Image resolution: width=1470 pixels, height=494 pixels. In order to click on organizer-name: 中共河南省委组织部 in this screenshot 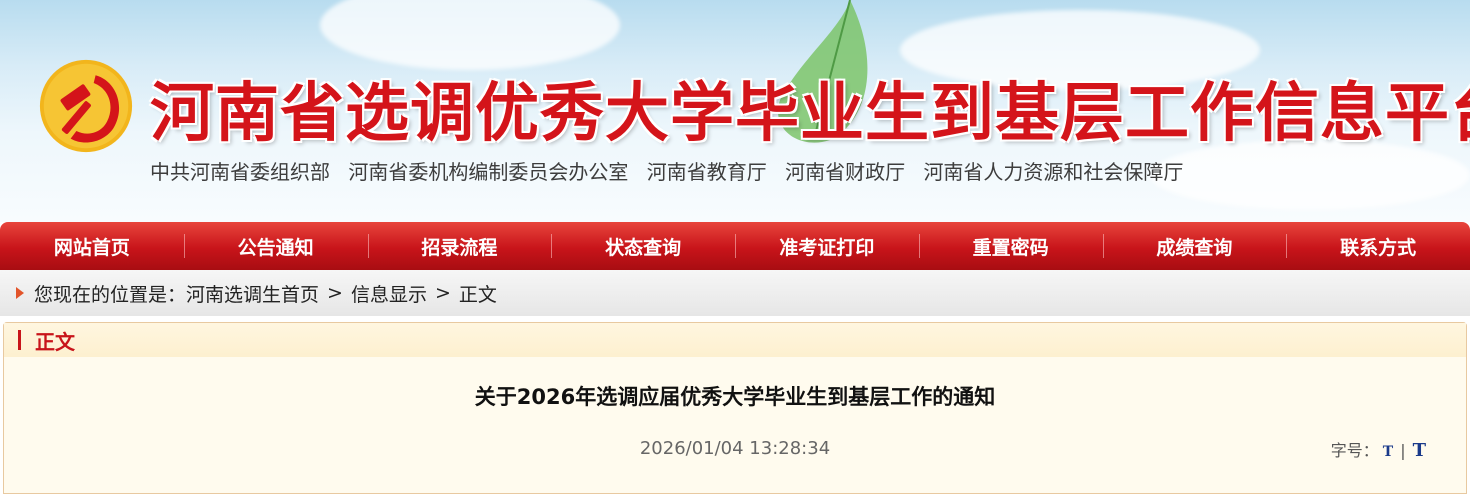, I will do `click(240, 172)`.